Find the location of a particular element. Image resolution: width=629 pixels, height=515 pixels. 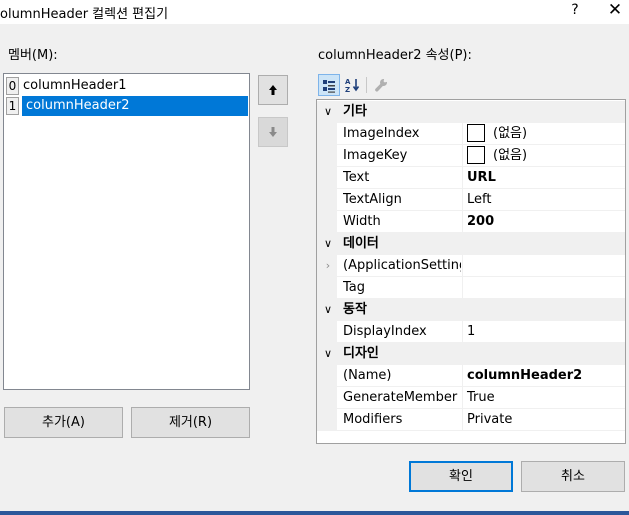

properties-label: columnHeader2 속성(P): is located at coordinates (395, 55).